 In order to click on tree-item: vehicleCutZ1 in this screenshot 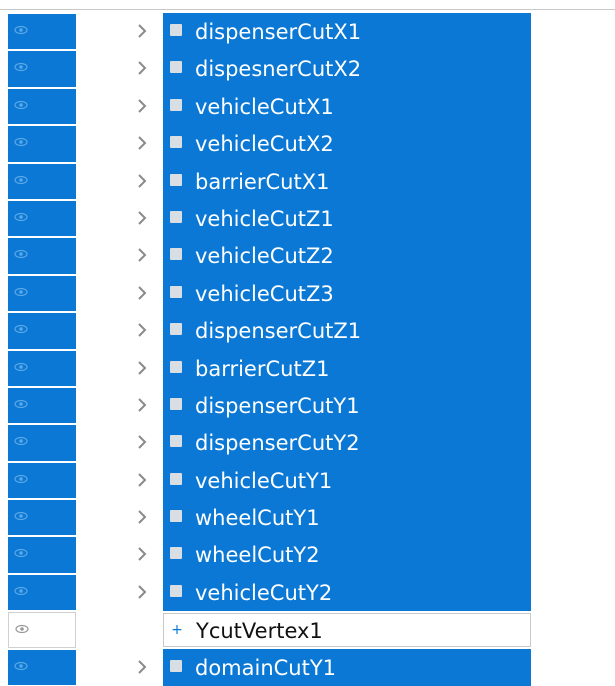, I will do `click(347, 218)`.